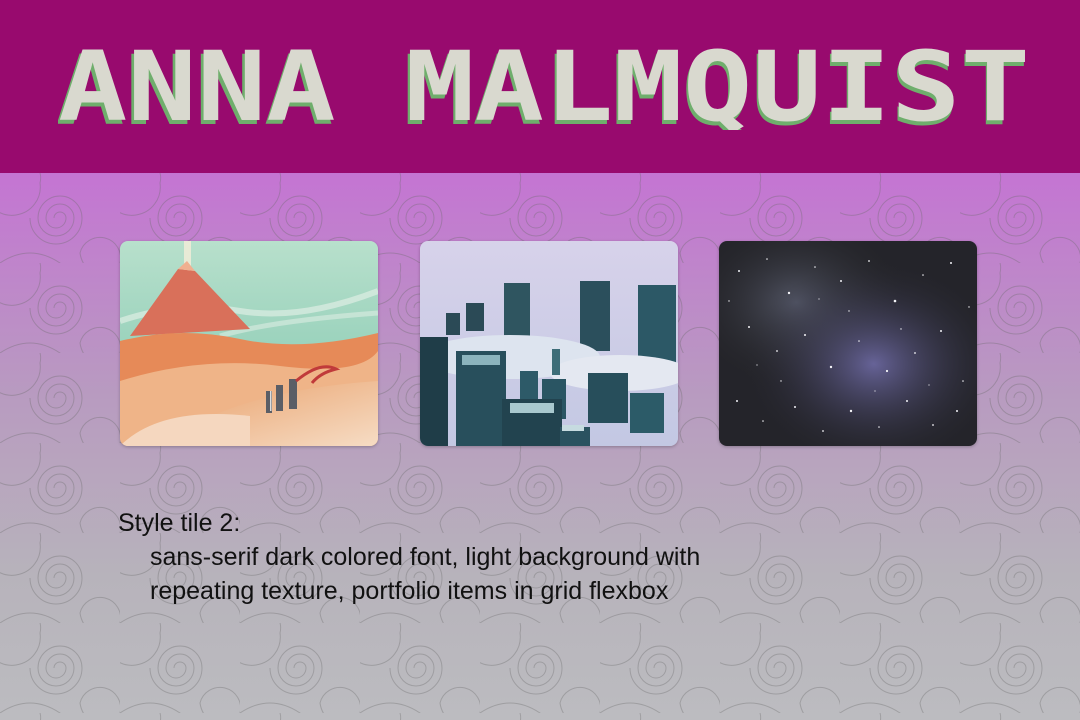  What do you see at coordinates (179, 523) in the screenshot?
I see `caption-heading: Style tile 2:` at bounding box center [179, 523].